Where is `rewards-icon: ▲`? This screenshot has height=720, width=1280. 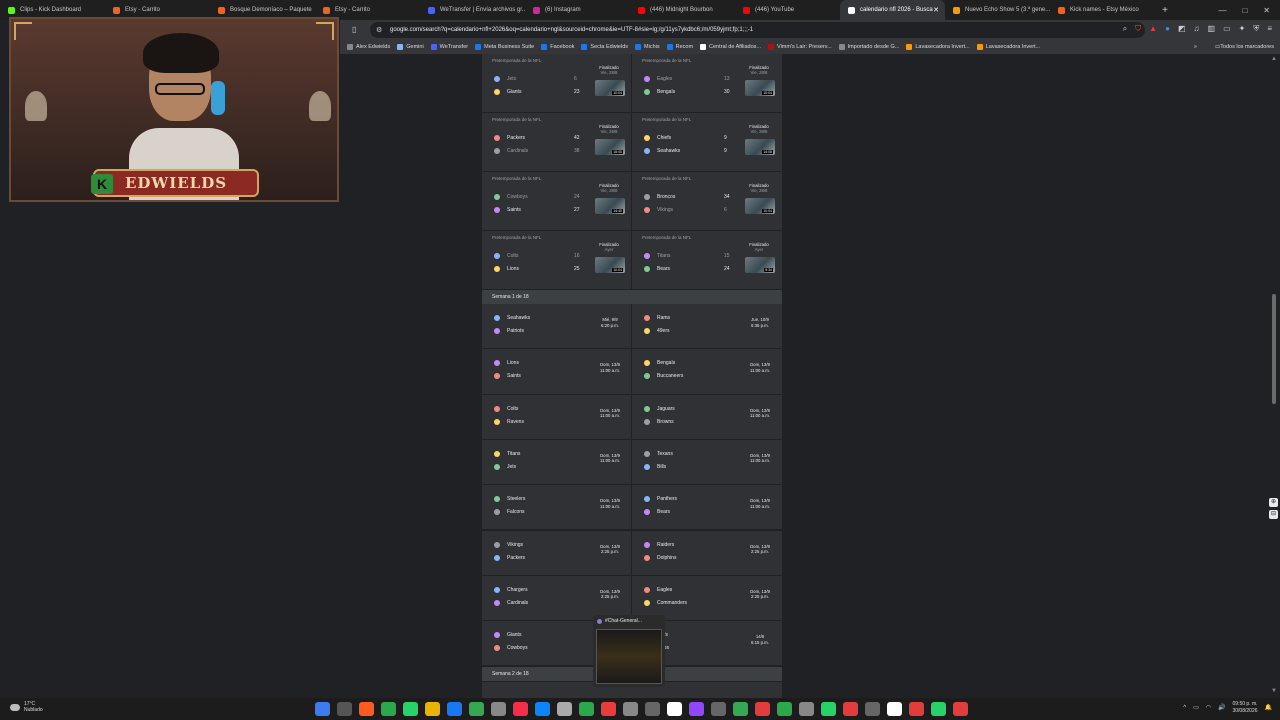
rewards-icon: ▲ is located at coordinates (1153, 29).